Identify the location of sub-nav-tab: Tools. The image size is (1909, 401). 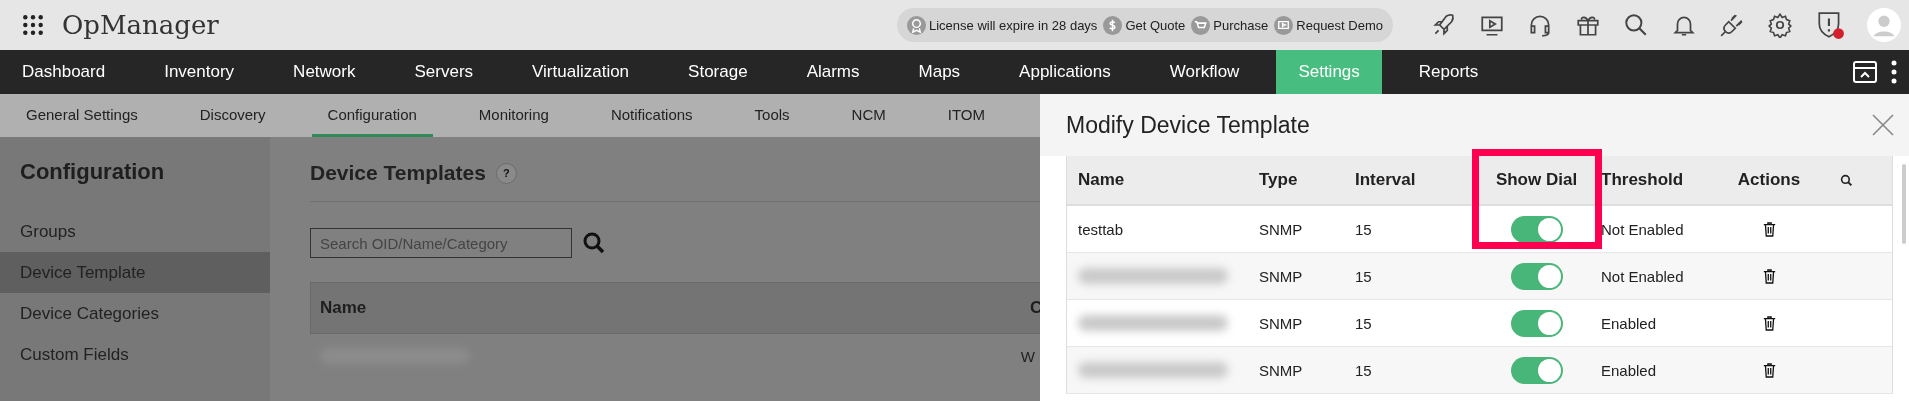
(772, 115).